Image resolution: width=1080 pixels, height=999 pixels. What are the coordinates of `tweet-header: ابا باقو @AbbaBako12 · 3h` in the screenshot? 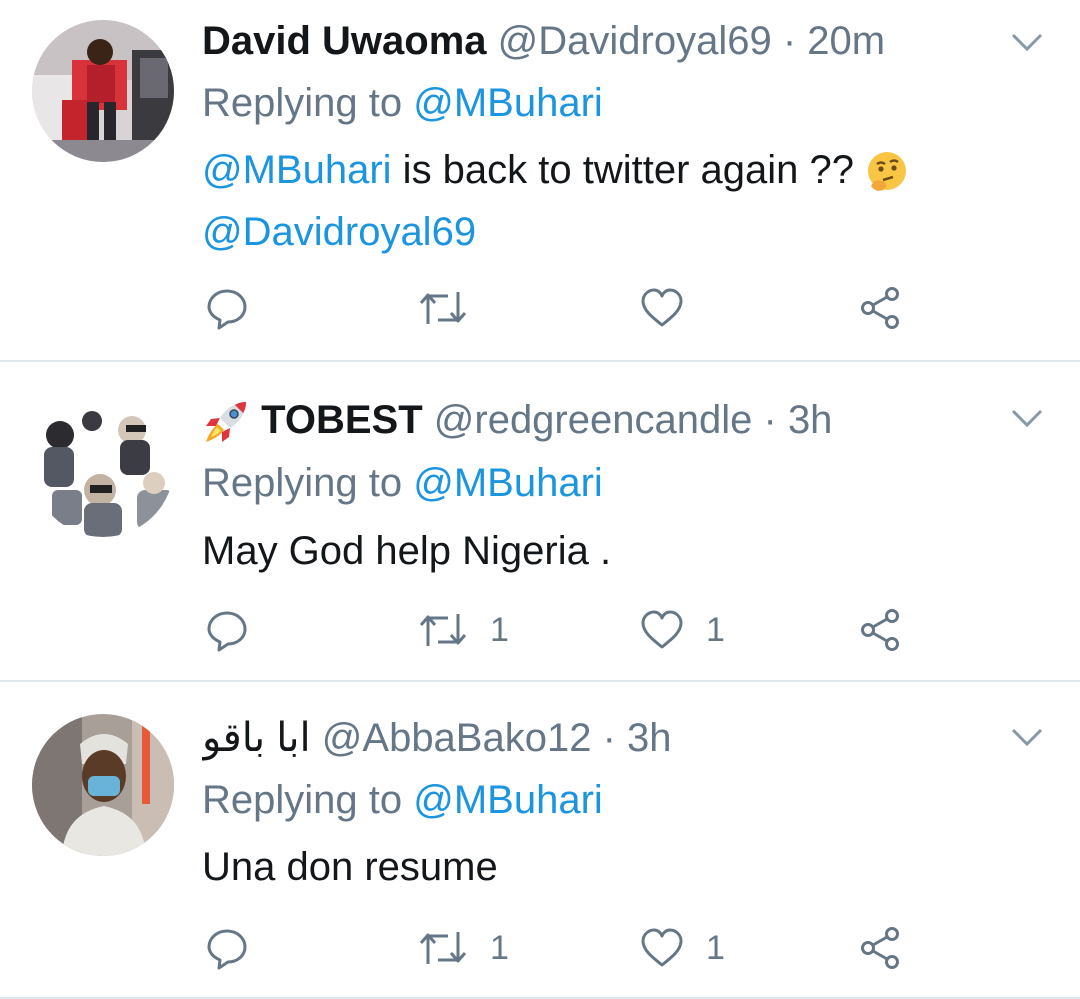 It's located at (576, 738).